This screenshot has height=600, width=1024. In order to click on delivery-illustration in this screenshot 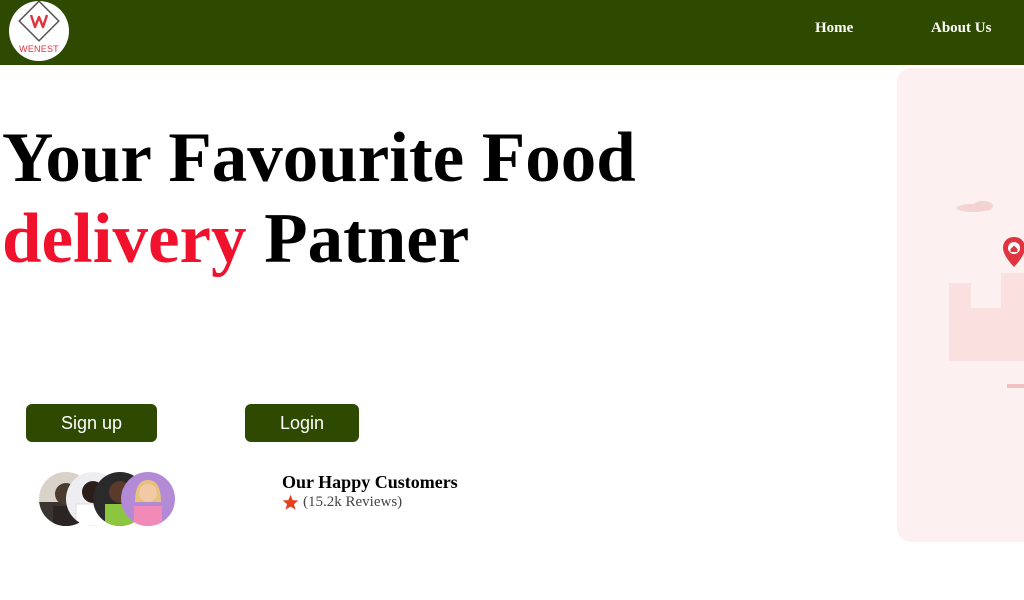, I will do `click(960, 305)`.